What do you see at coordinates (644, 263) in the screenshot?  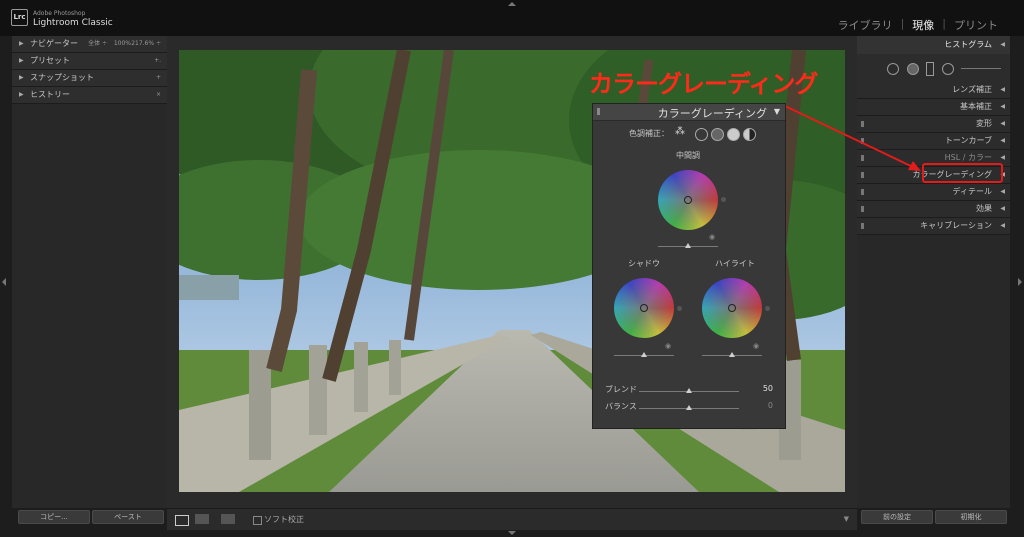 I see `shadows-label: シャドウ` at bounding box center [644, 263].